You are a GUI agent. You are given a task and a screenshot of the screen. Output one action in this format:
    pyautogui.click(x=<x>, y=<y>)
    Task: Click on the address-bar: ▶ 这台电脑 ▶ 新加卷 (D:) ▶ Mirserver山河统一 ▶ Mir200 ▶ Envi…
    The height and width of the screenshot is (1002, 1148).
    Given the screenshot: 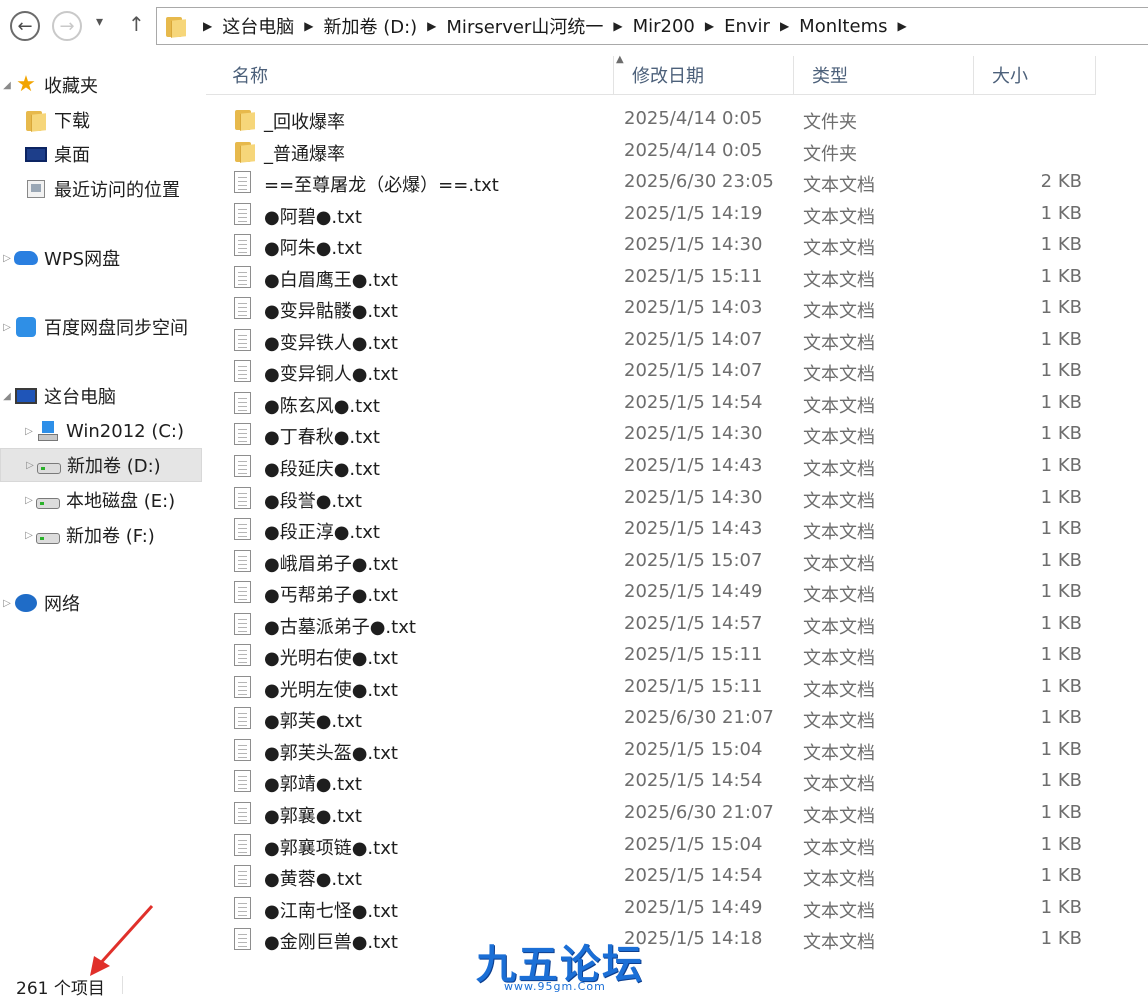 What is the action you would take?
    pyautogui.click(x=652, y=26)
    